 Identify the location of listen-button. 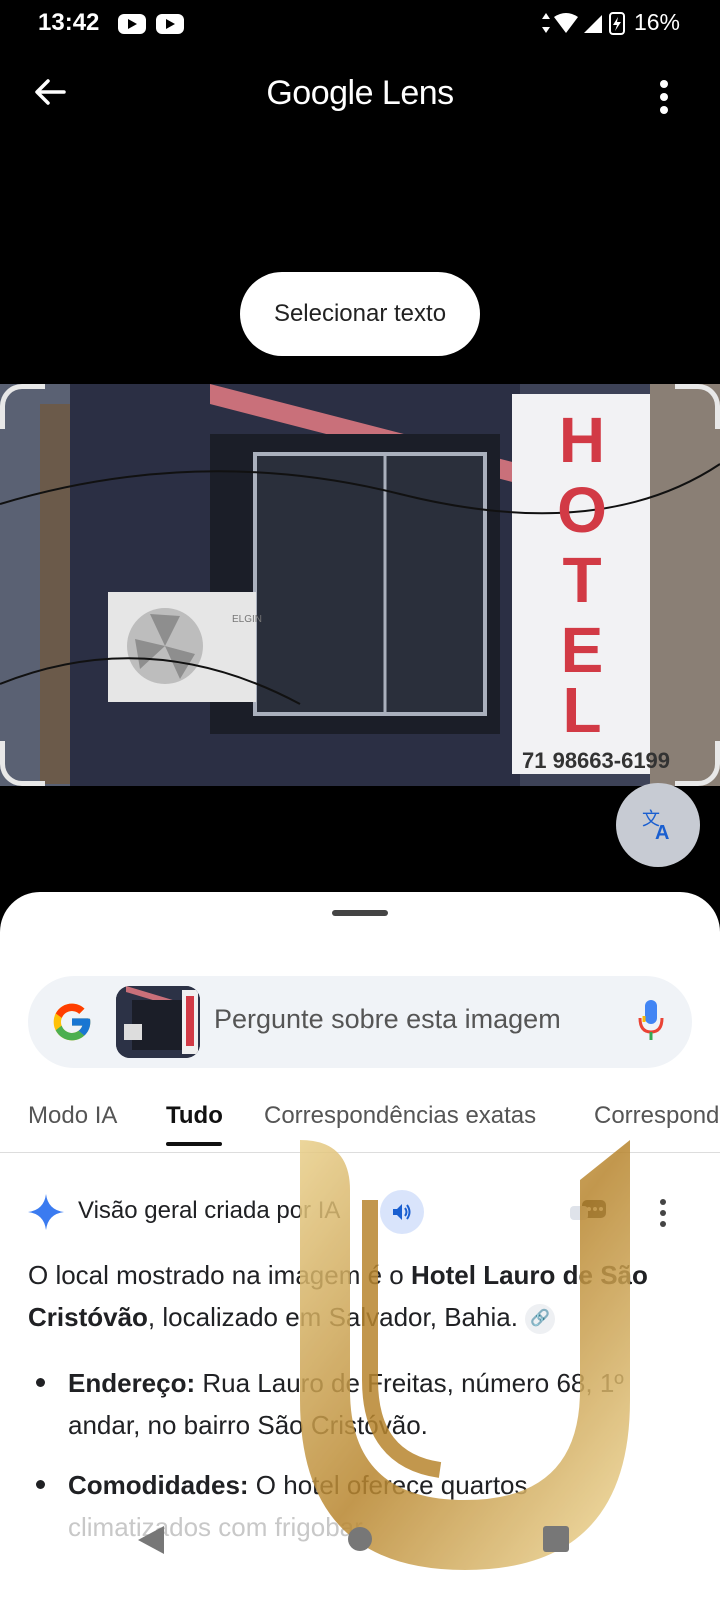
(402, 1212).